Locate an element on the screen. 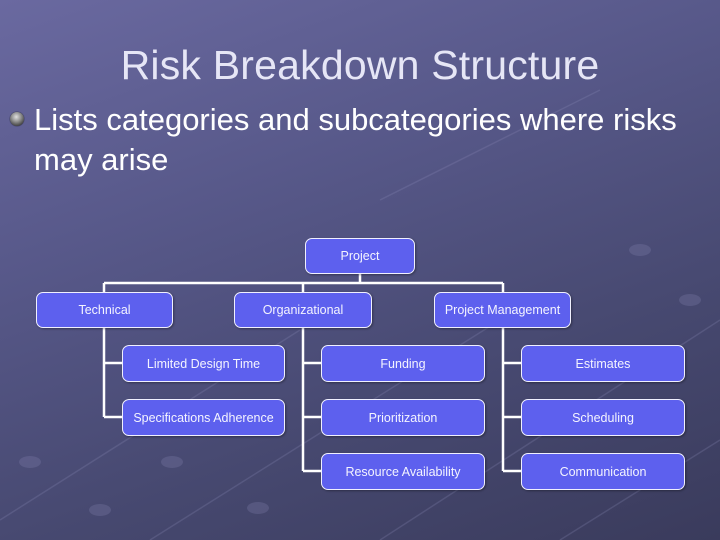 The width and height of the screenshot is (720, 540). node-communication: Communication is located at coordinates (603, 471).